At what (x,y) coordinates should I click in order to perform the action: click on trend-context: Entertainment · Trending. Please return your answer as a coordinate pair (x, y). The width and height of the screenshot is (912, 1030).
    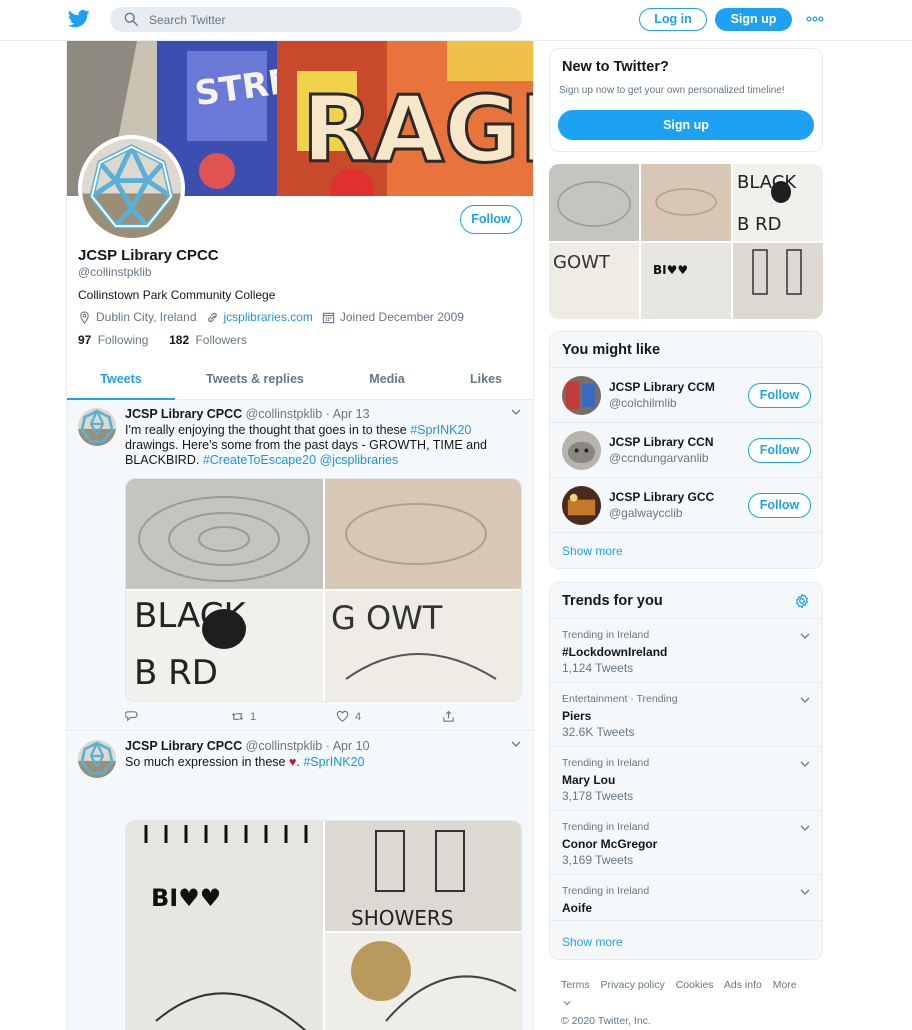
    Looking at the image, I should click on (620, 699).